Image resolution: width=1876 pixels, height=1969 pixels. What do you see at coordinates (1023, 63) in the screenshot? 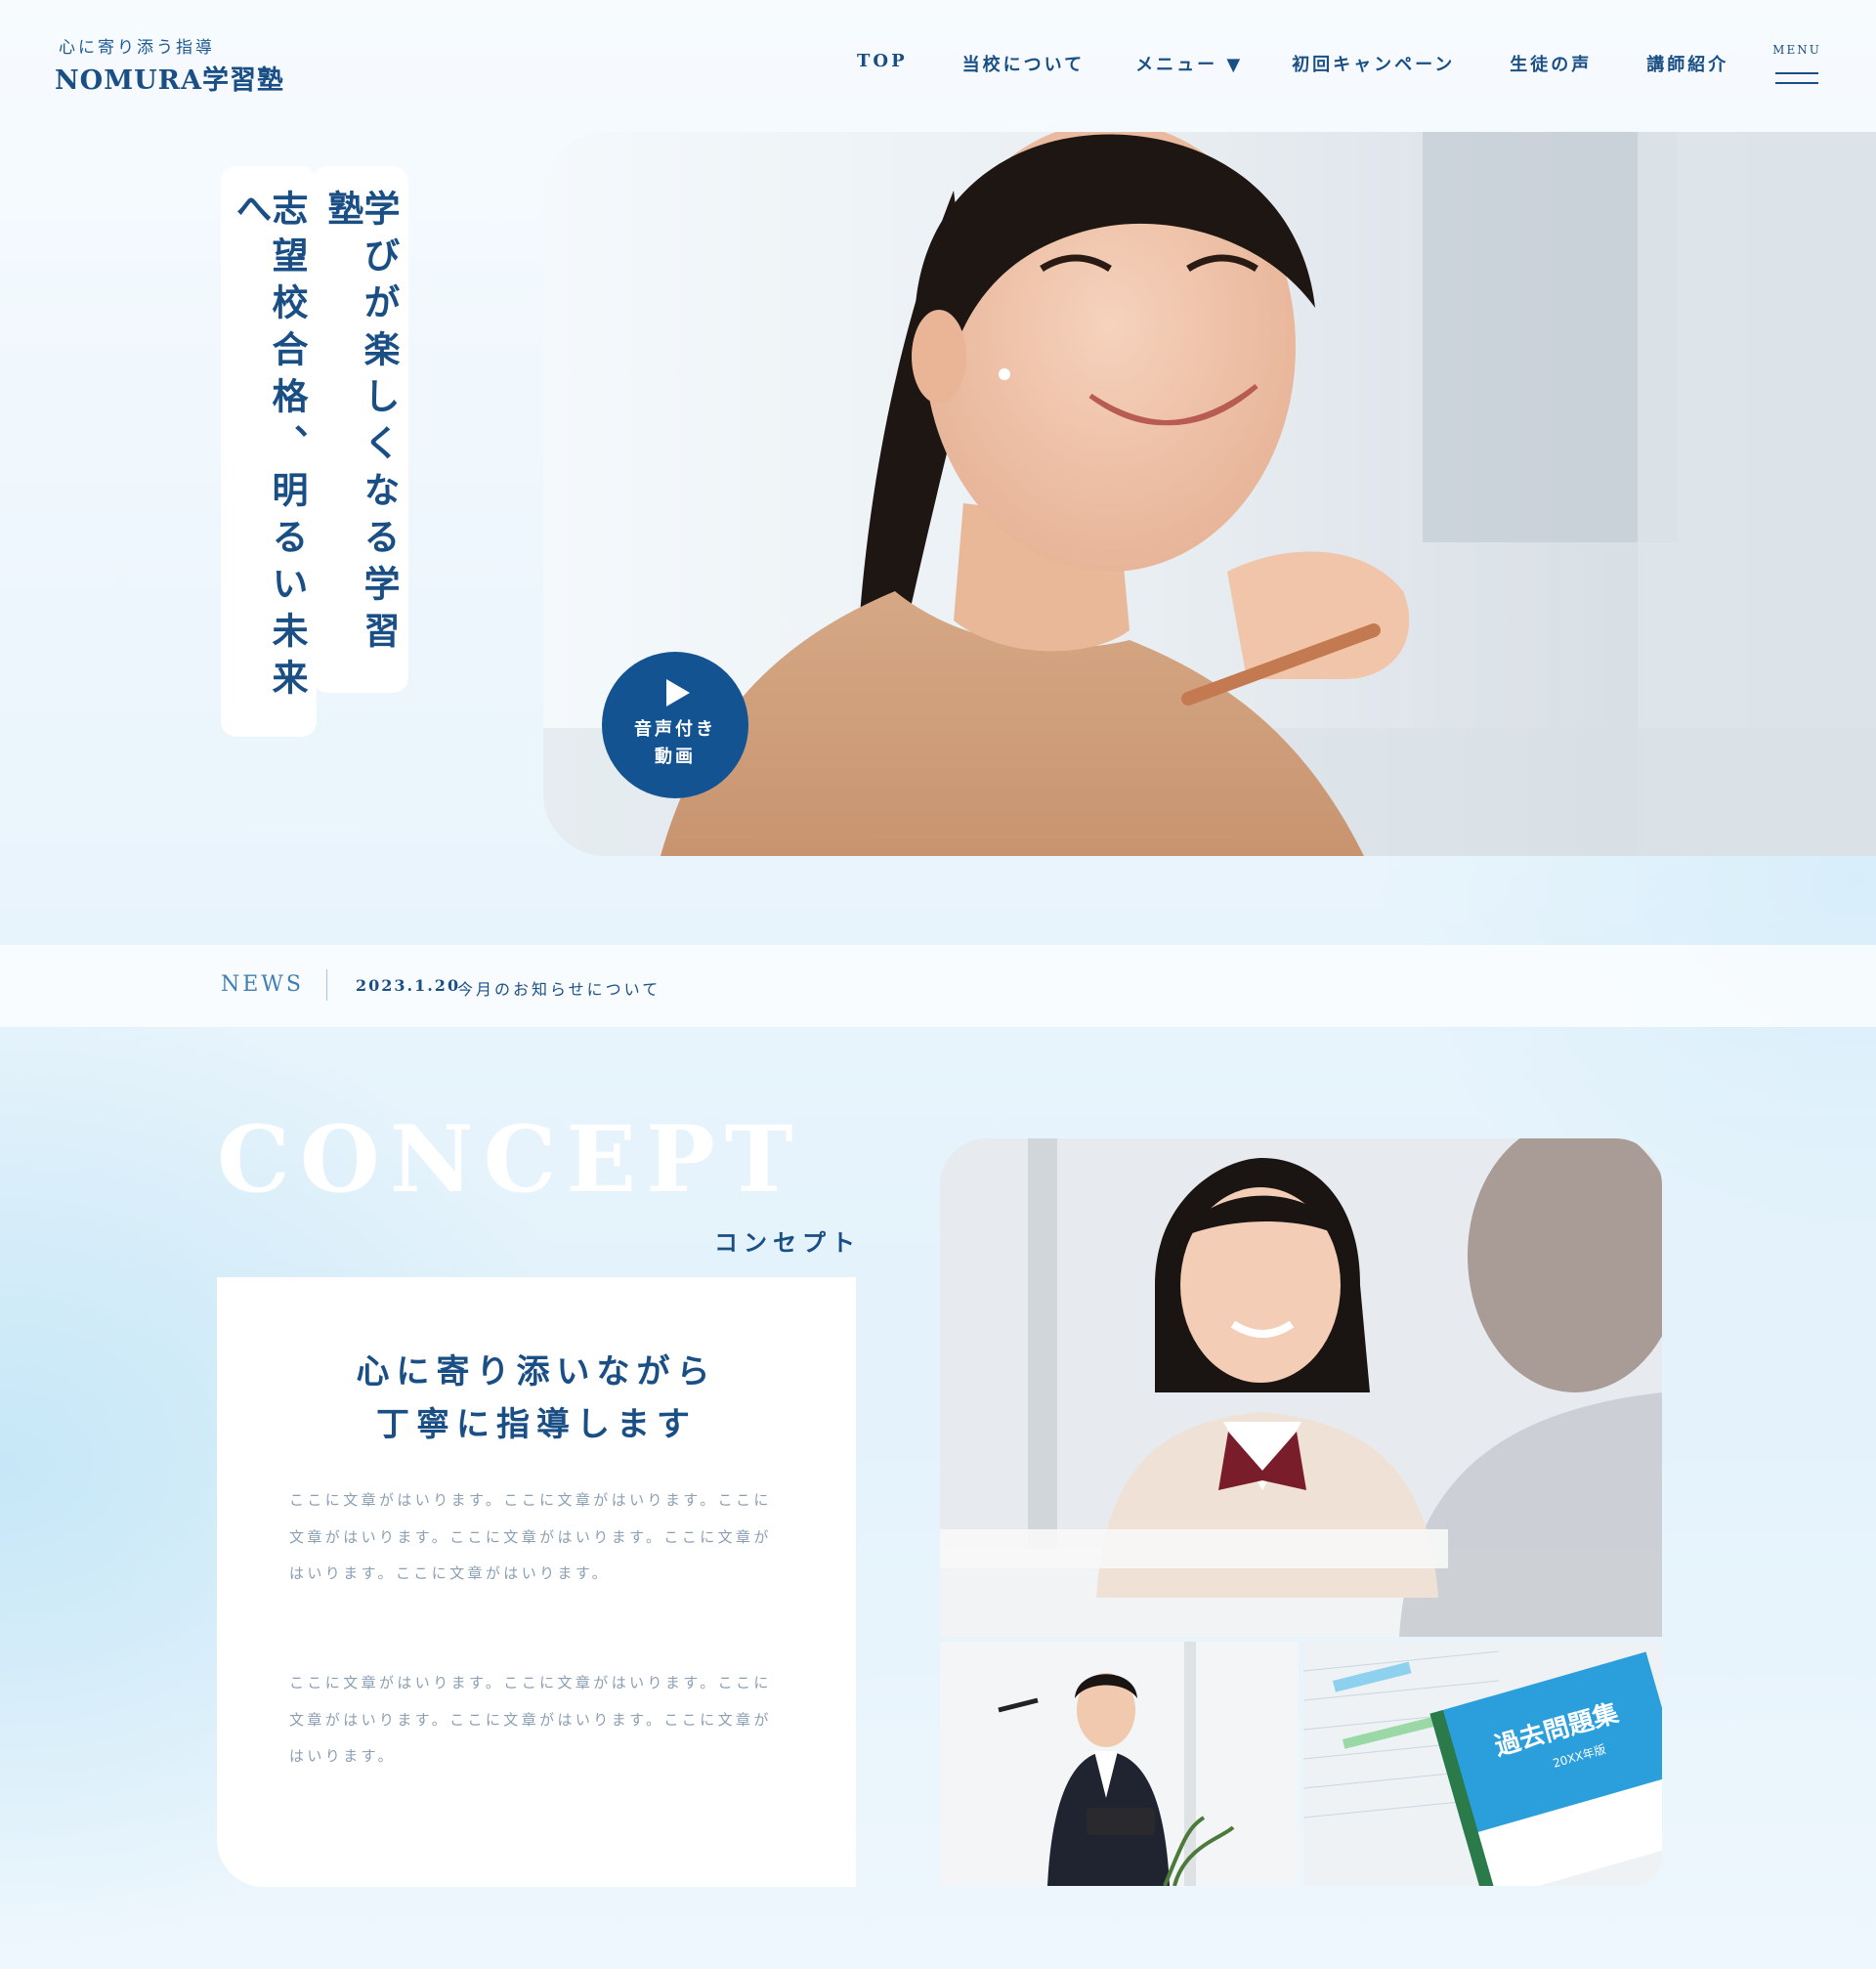
I see `nav-item-about: 当校について` at bounding box center [1023, 63].